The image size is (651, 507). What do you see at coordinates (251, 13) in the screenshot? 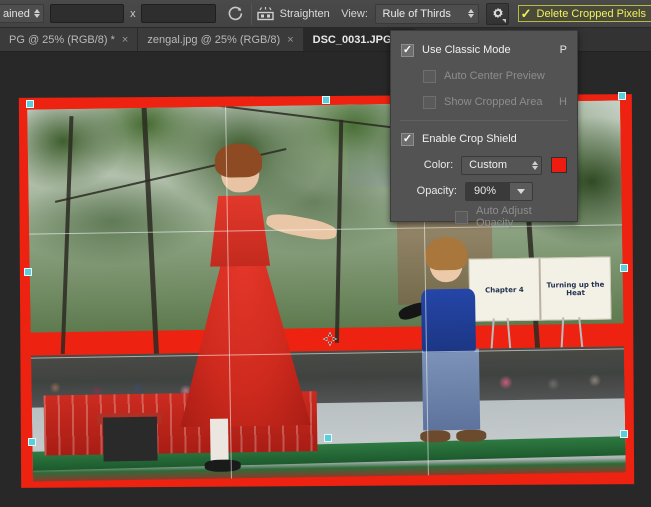
I see `toolbar-divider` at bounding box center [251, 13].